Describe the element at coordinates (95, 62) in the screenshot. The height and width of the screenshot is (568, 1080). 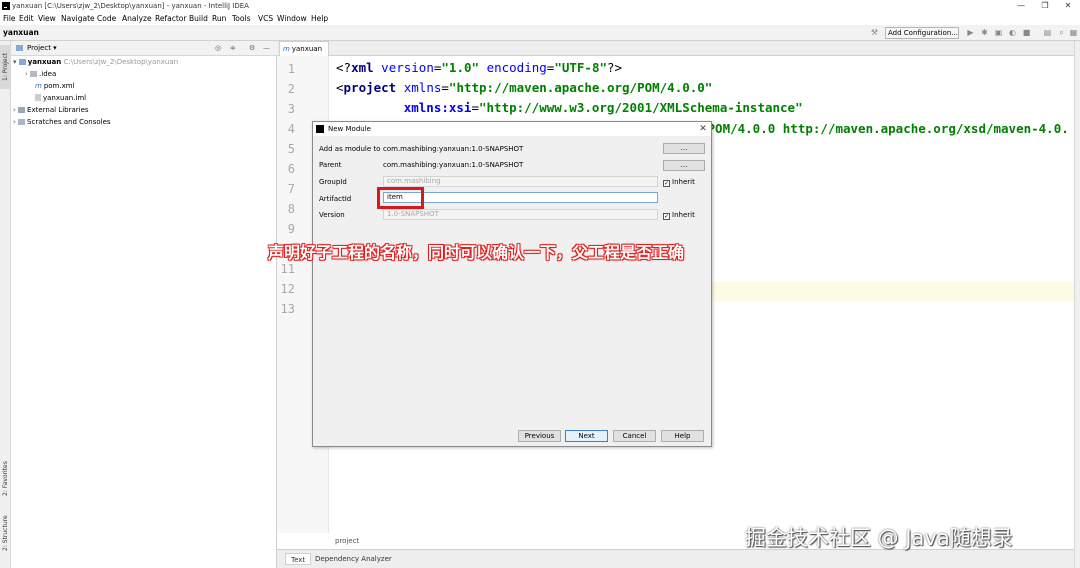
I see `tree-item-yanxuan: ▾ yanxuan C:\Users\zjw_2\Desktop\yanxuan` at that location.